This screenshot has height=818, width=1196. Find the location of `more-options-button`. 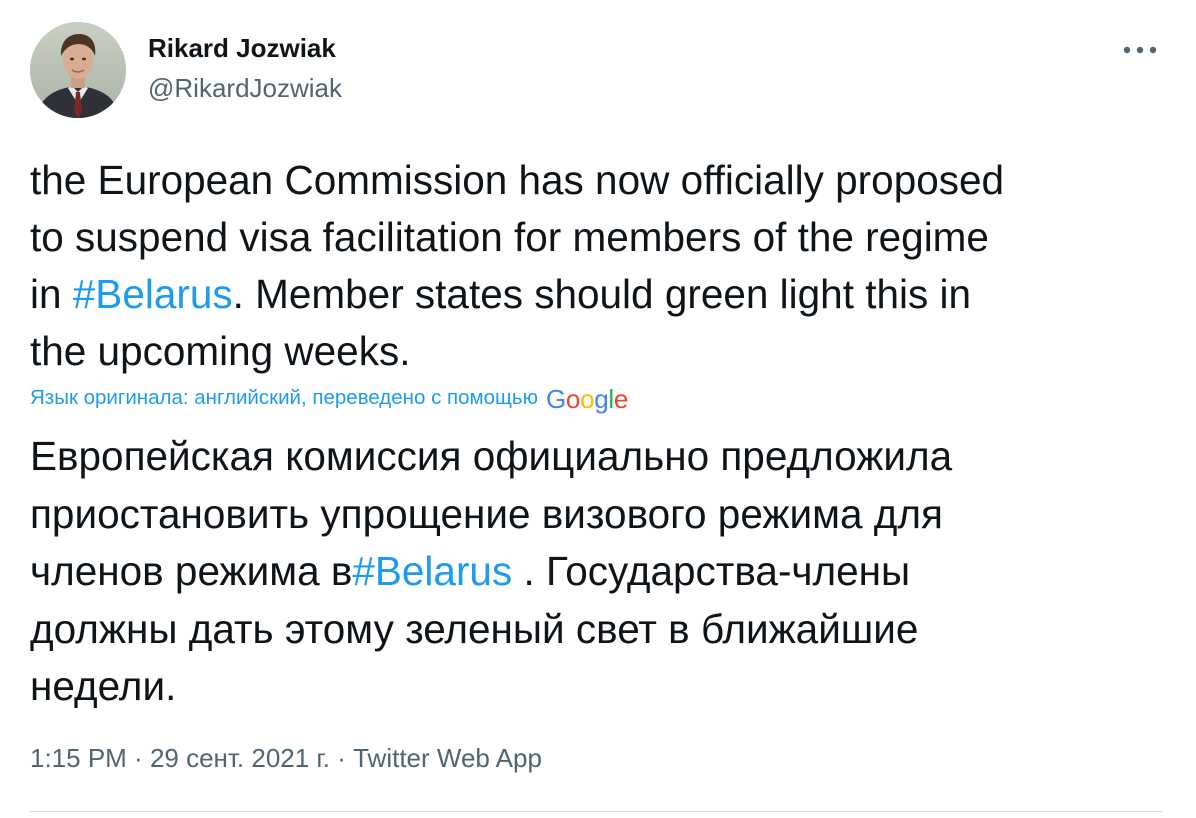

more-options-button is located at coordinates (1140, 50).